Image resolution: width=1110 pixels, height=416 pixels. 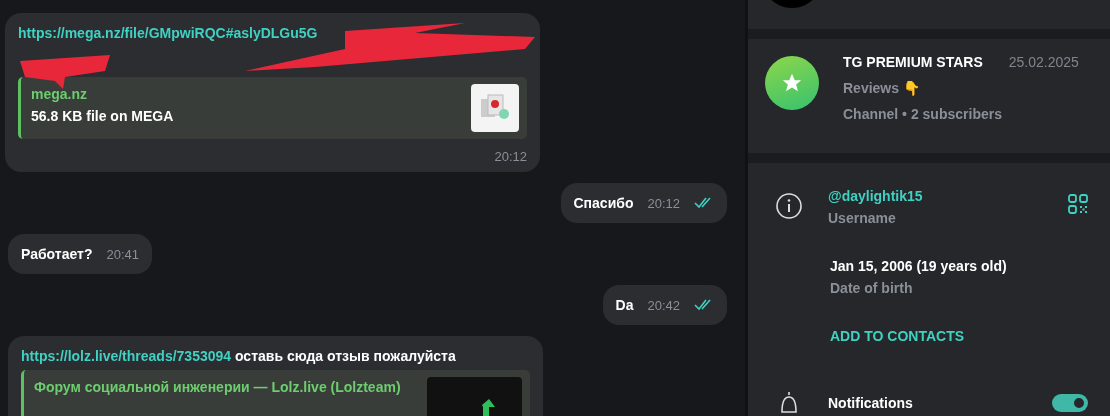 What do you see at coordinates (272, 108) in the screenshot?
I see `link-preview: mega.nz 56.8 KB file on MEGA` at bounding box center [272, 108].